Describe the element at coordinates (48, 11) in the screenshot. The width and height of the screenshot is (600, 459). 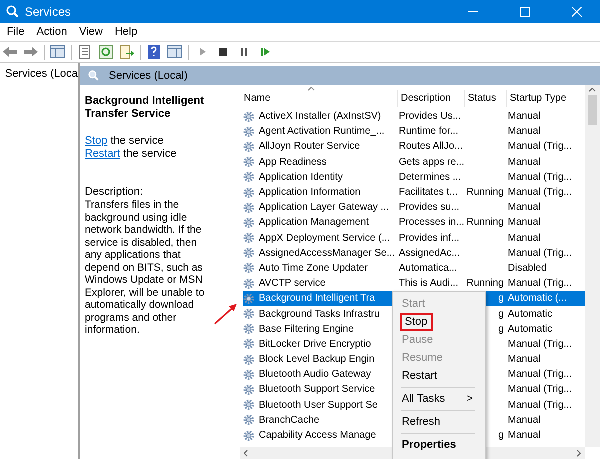
I see `window-title: Services` at that location.